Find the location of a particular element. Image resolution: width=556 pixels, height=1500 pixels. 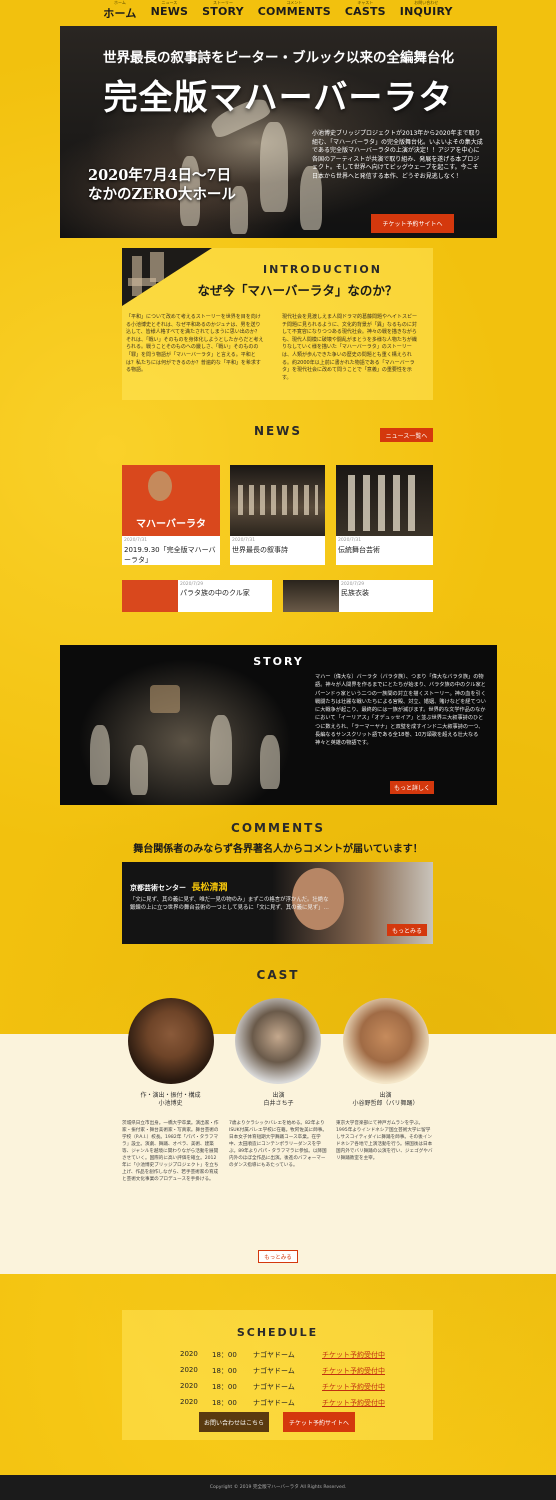

nav-casts: キャスト CASTS is located at coordinates (365, 11).